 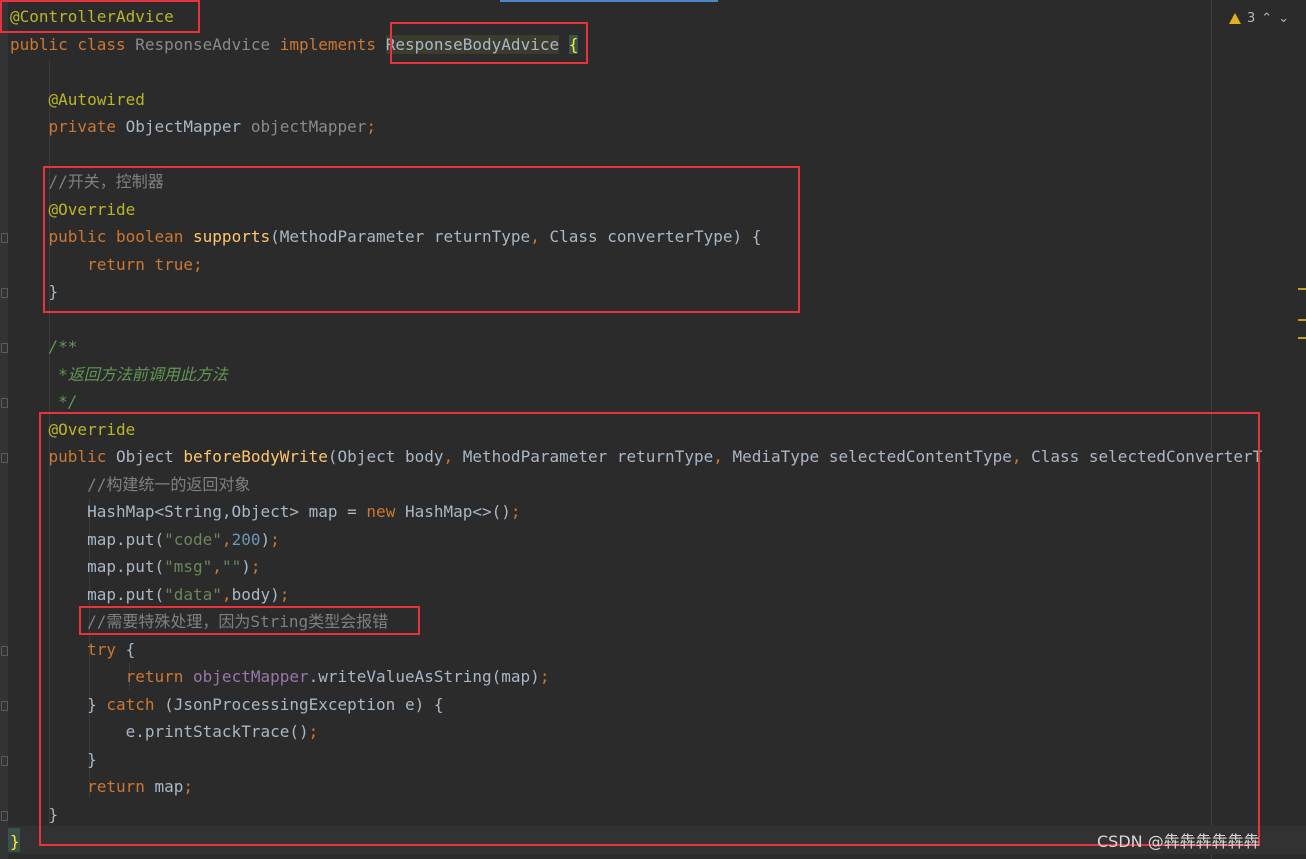 What do you see at coordinates (1235, 18) in the screenshot?
I see `warning-icon` at bounding box center [1235, 18].